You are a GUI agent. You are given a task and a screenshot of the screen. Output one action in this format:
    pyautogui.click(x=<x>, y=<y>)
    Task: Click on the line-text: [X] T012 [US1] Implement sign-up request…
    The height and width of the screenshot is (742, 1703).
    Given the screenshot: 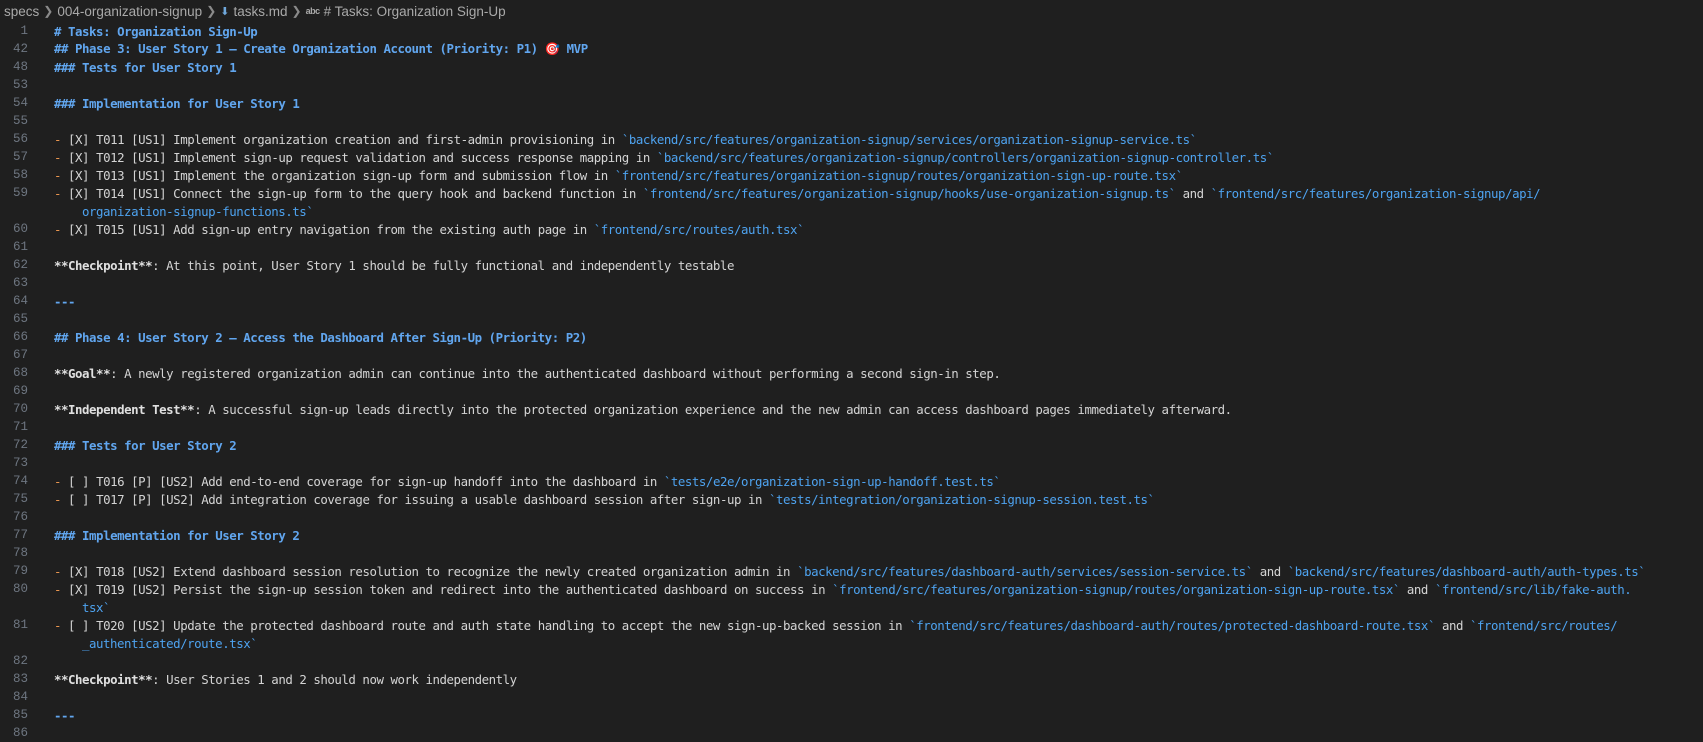 What is the action you would take?
    pyautogui.click(x=362, y=157)
    